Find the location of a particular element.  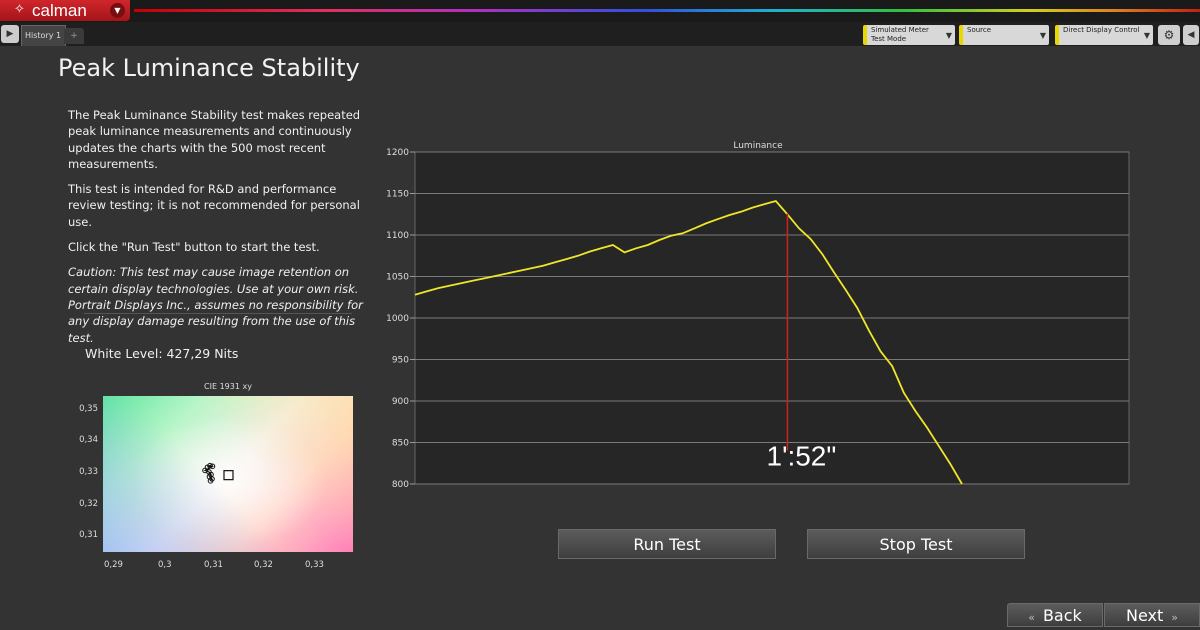

next-label: Next is located at coordinates (1144, 615).